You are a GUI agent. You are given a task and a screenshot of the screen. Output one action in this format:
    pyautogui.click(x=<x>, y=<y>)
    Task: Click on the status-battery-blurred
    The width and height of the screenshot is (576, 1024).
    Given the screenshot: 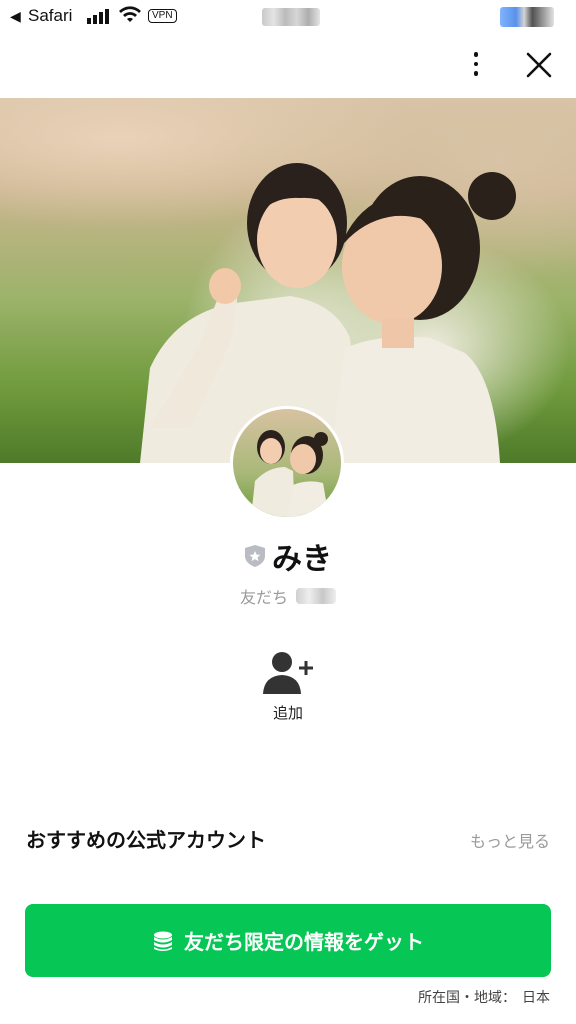 What is the action you would take?
    pyautogui.click(x=527, y=17)
    